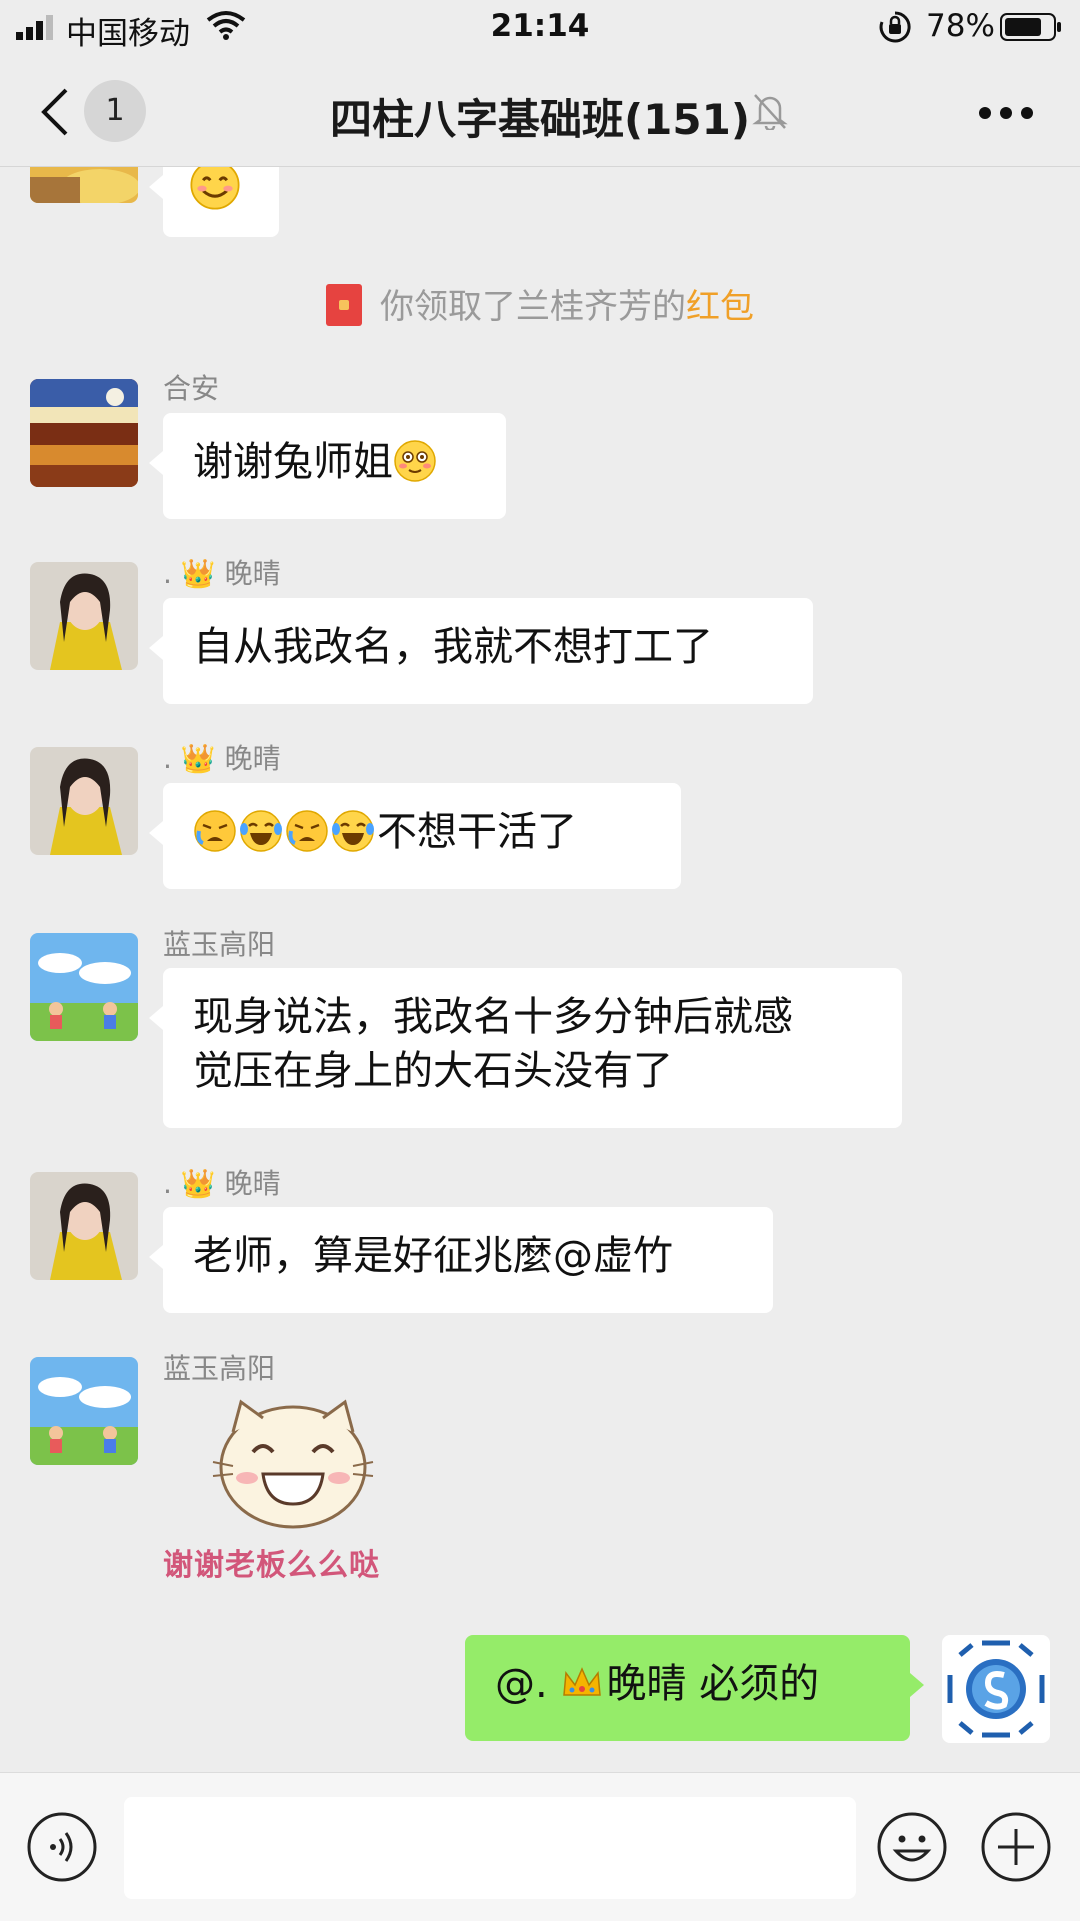 Image resolution: width=1080 pixels, height=1921 pixels. I want to click on chat-title: 四柱八字基础班(151), so click(540, 119).